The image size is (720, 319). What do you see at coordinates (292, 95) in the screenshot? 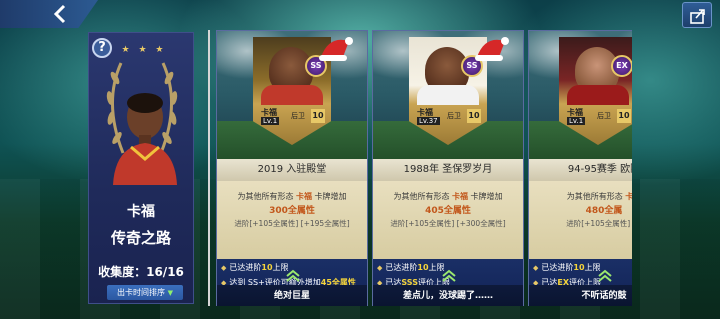
I see `card-artwork: SS 卡福 Lv.1 后卫 10` at bounding box center [292, 95].